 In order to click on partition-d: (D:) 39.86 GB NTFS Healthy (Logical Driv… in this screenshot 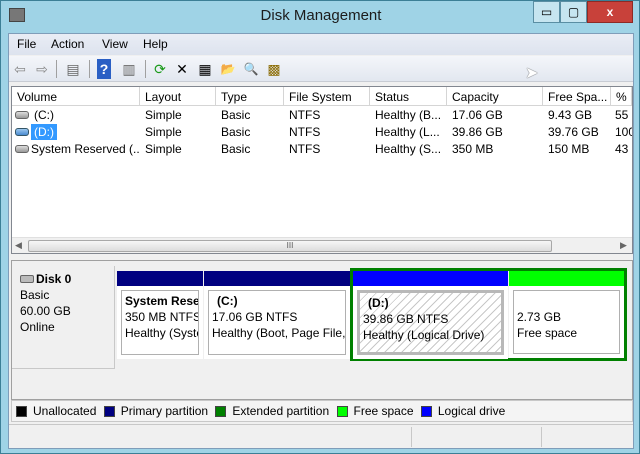, I will do `click(430, 315)`.